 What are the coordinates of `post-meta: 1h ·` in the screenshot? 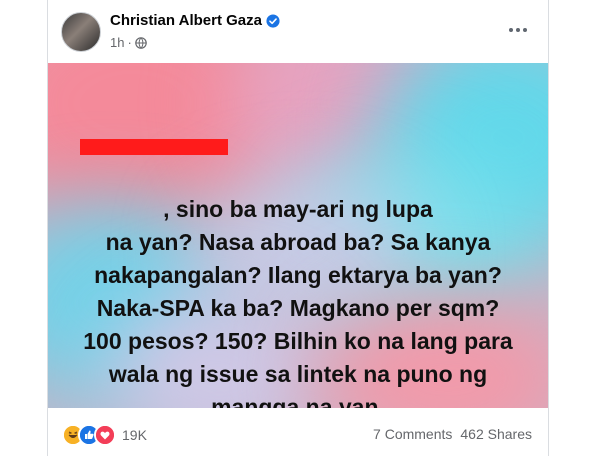 It's located at (128, 42).